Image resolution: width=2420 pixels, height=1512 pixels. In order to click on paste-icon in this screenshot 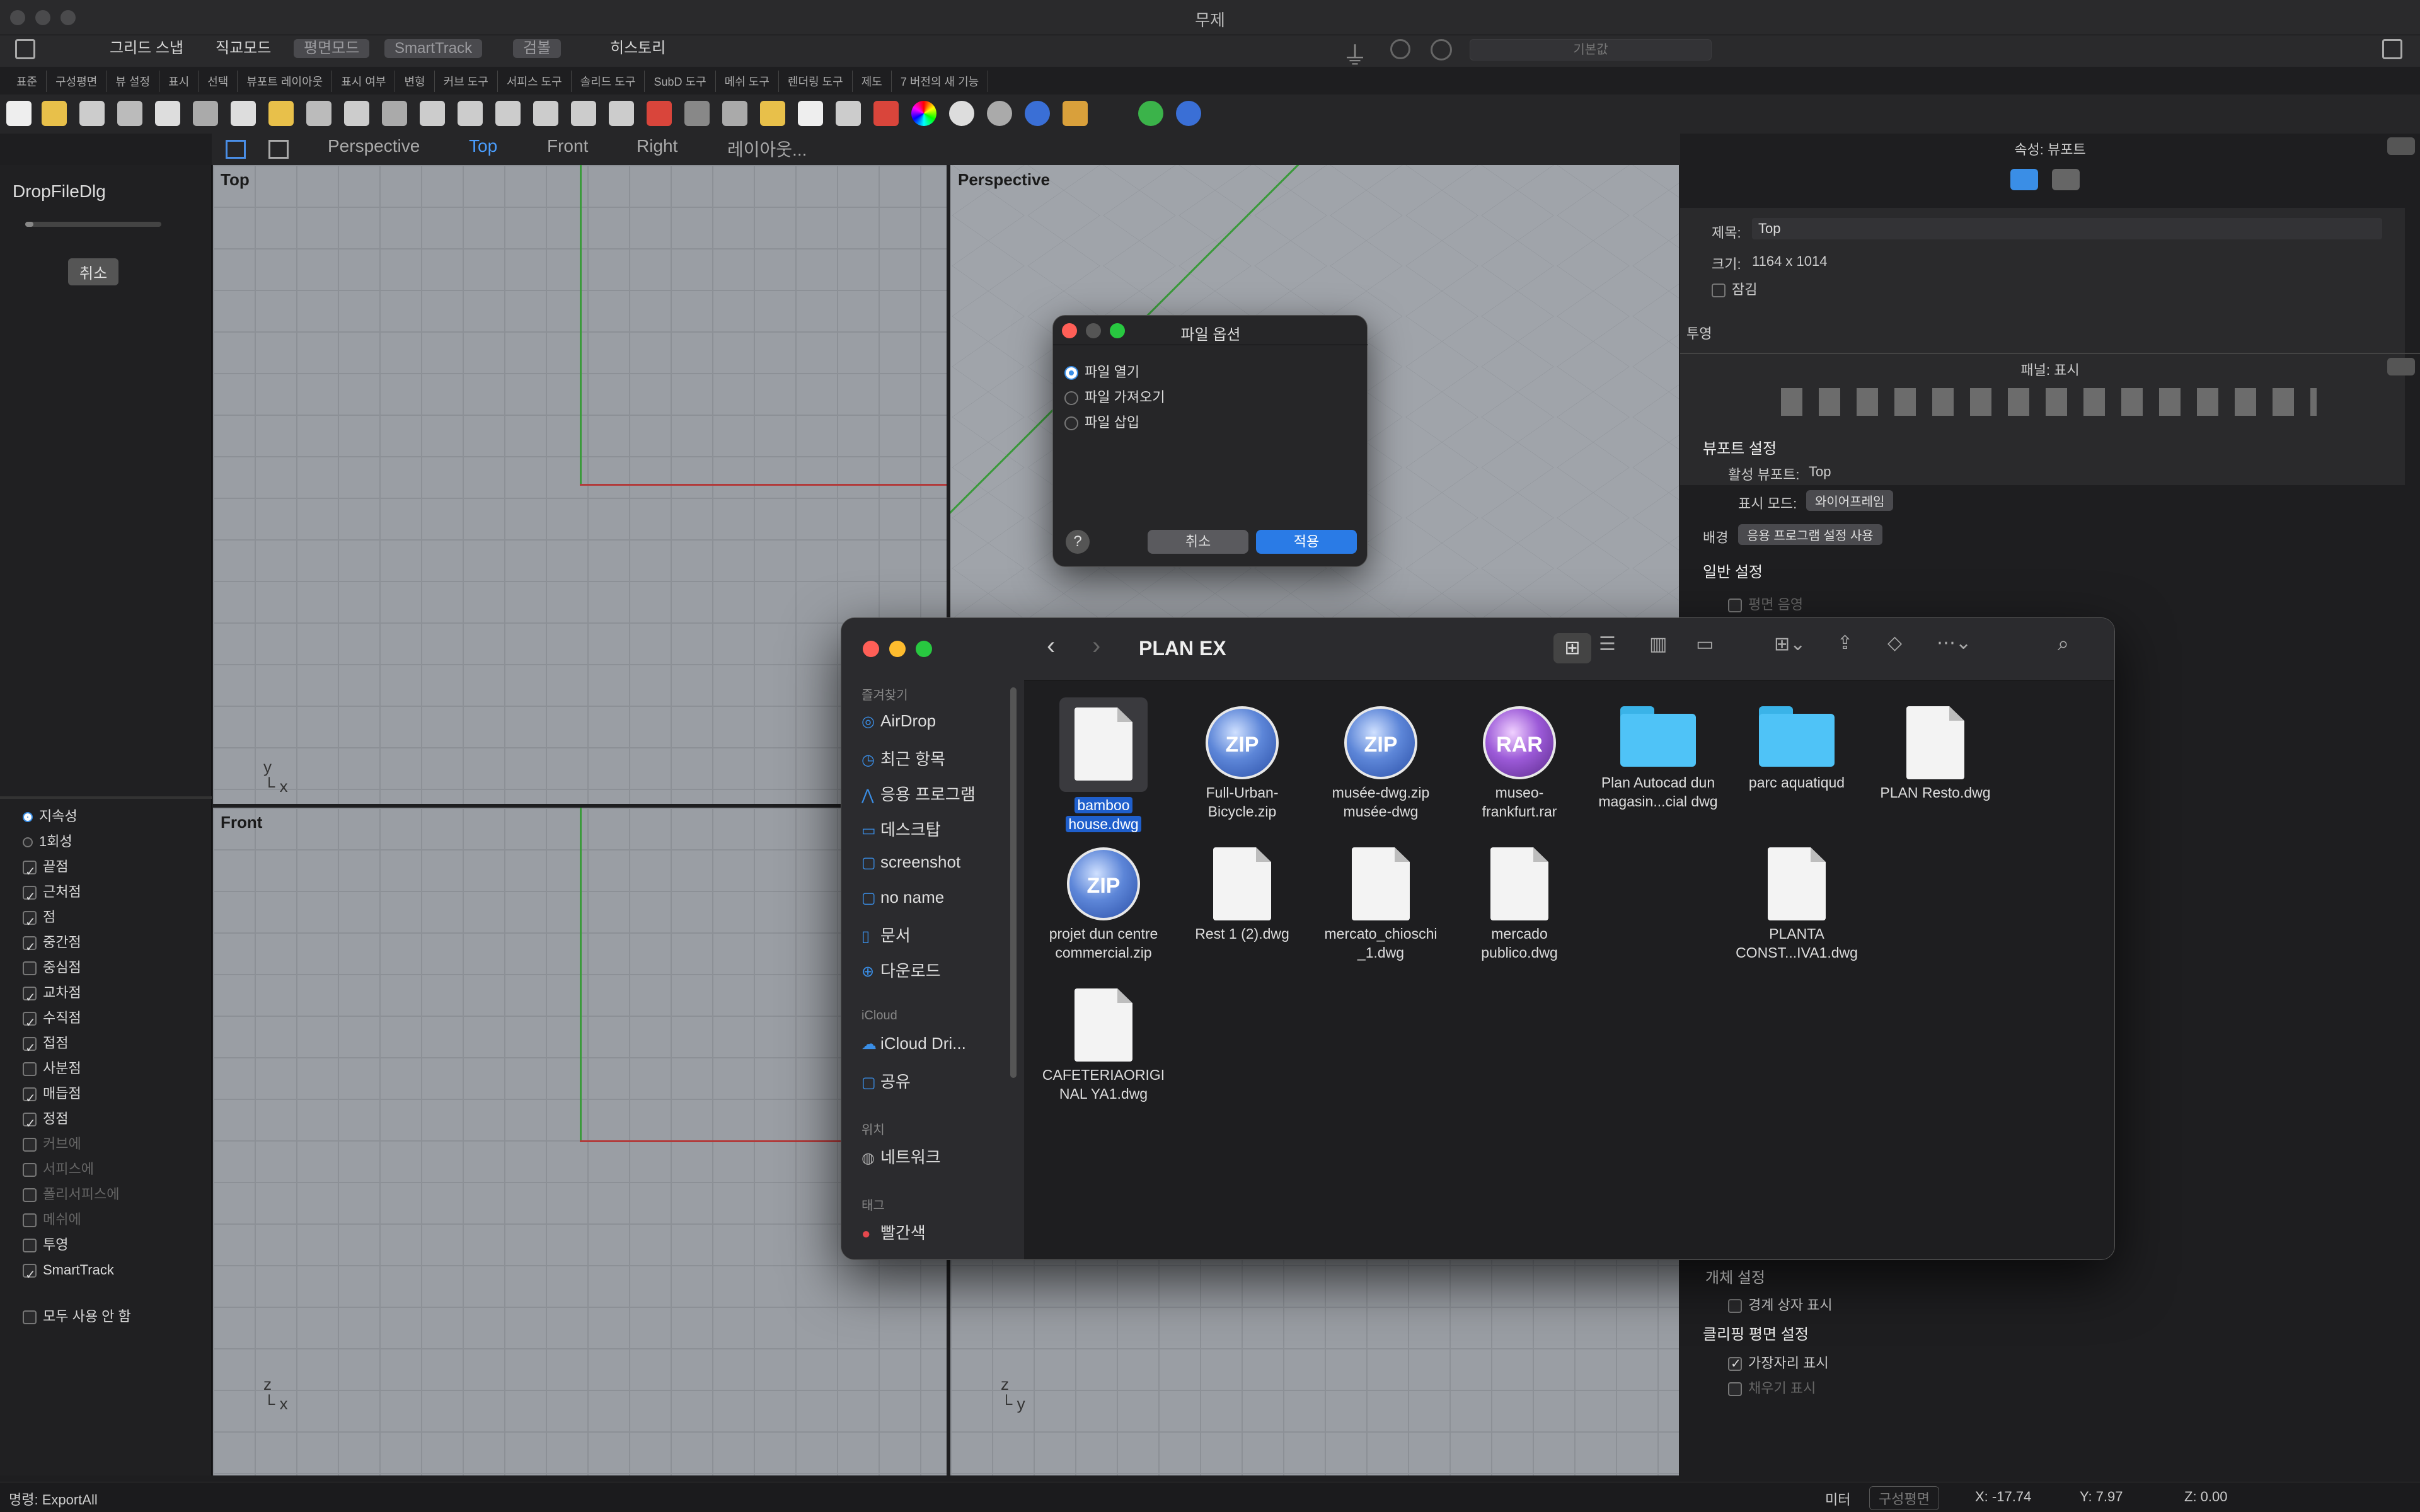, I will do `click(281, 113)`.